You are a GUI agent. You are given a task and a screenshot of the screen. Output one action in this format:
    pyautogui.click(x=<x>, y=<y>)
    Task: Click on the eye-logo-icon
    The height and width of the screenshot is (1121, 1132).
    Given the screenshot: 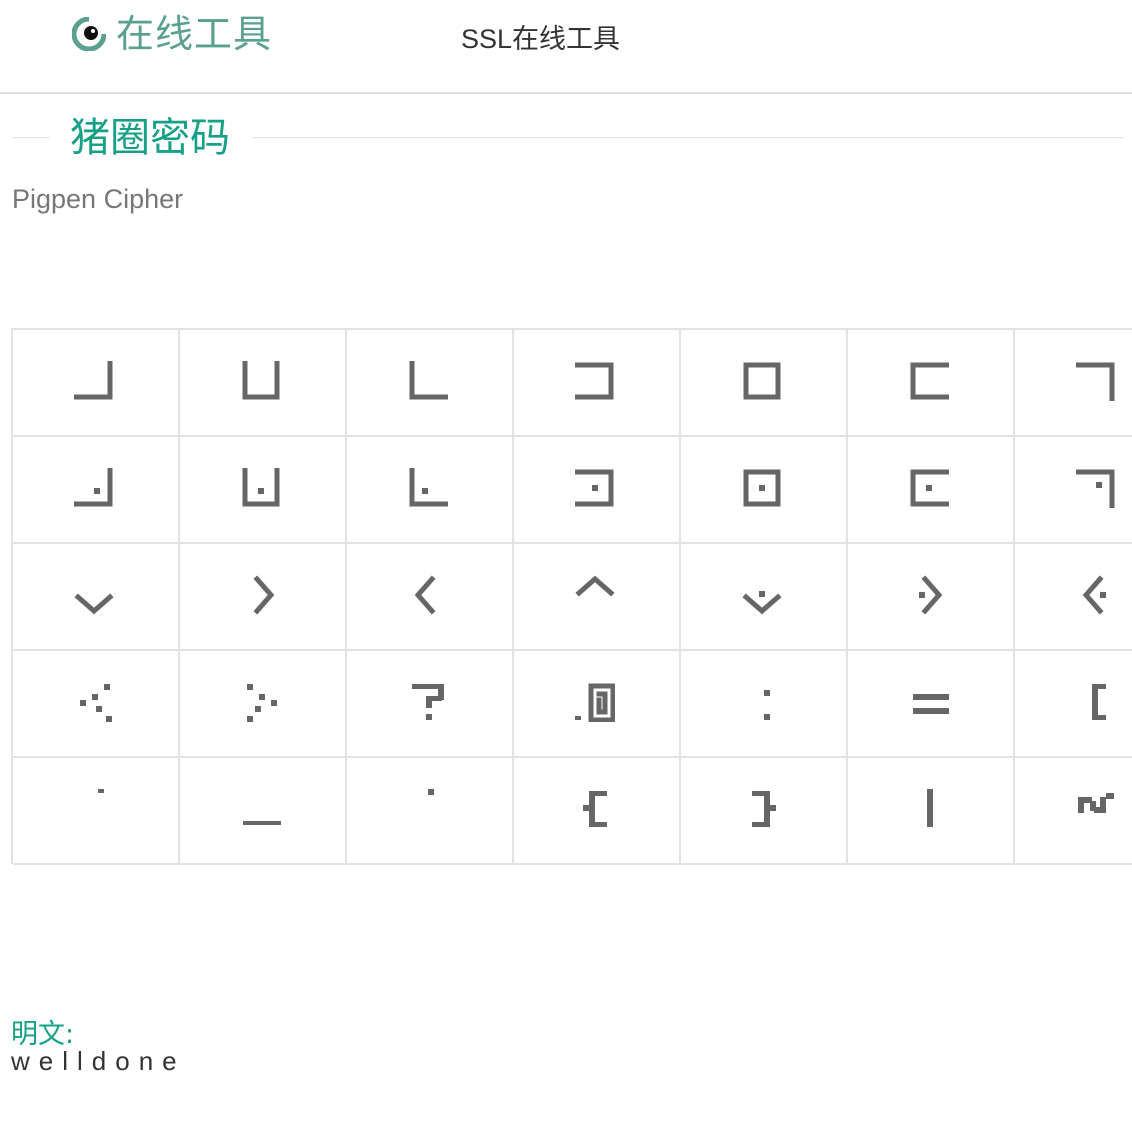 What is the action you would take?
    pyautogui.click(x=89, y=34)
    